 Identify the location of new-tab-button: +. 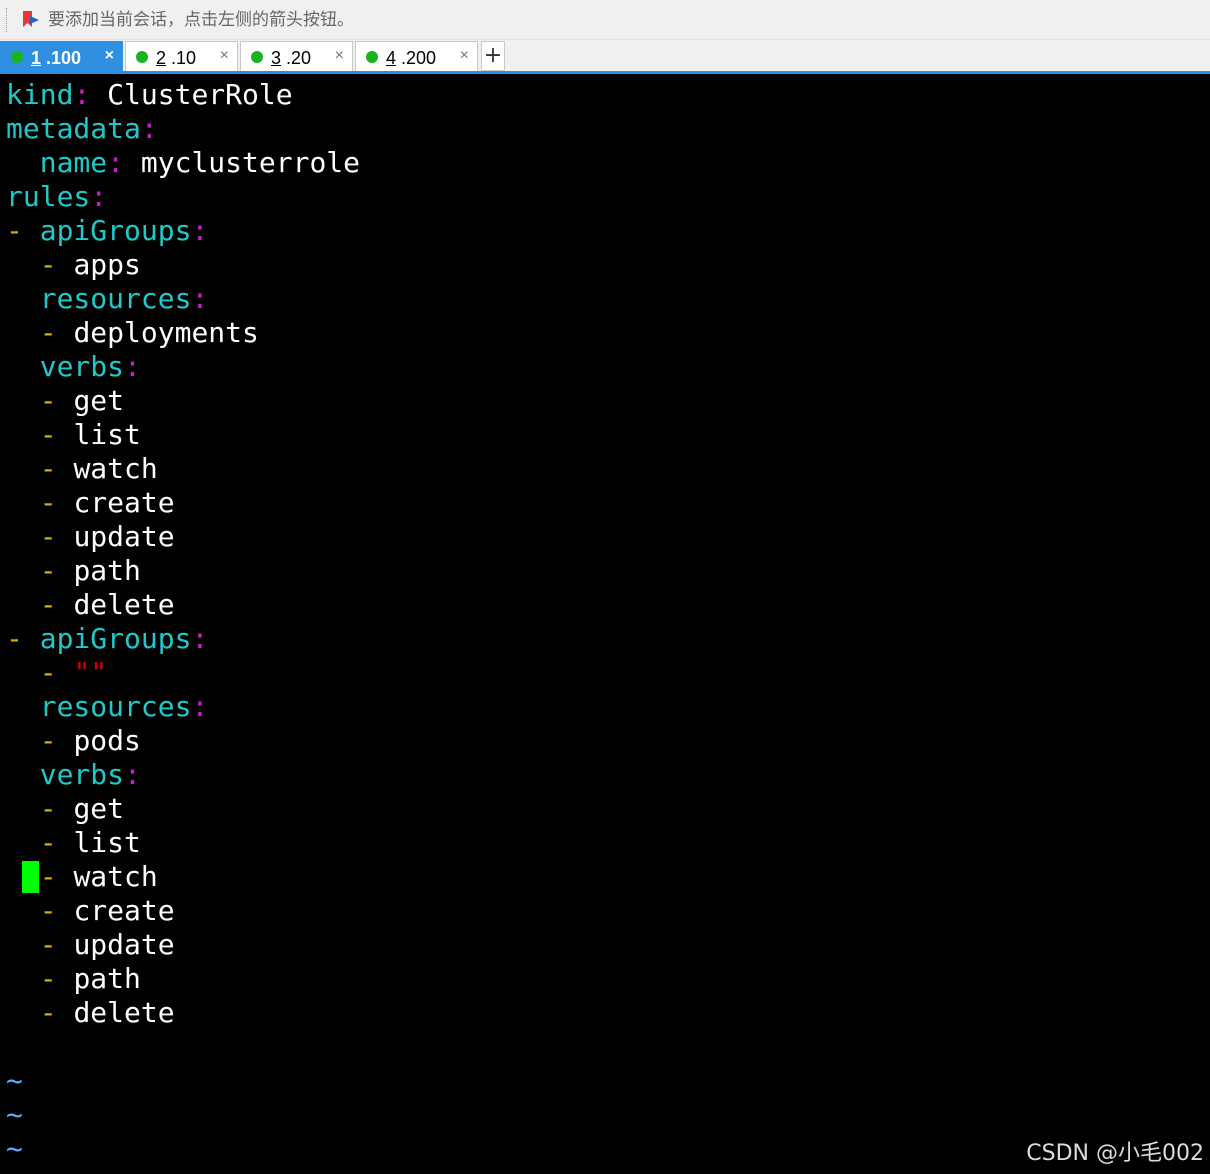
(493, 56).